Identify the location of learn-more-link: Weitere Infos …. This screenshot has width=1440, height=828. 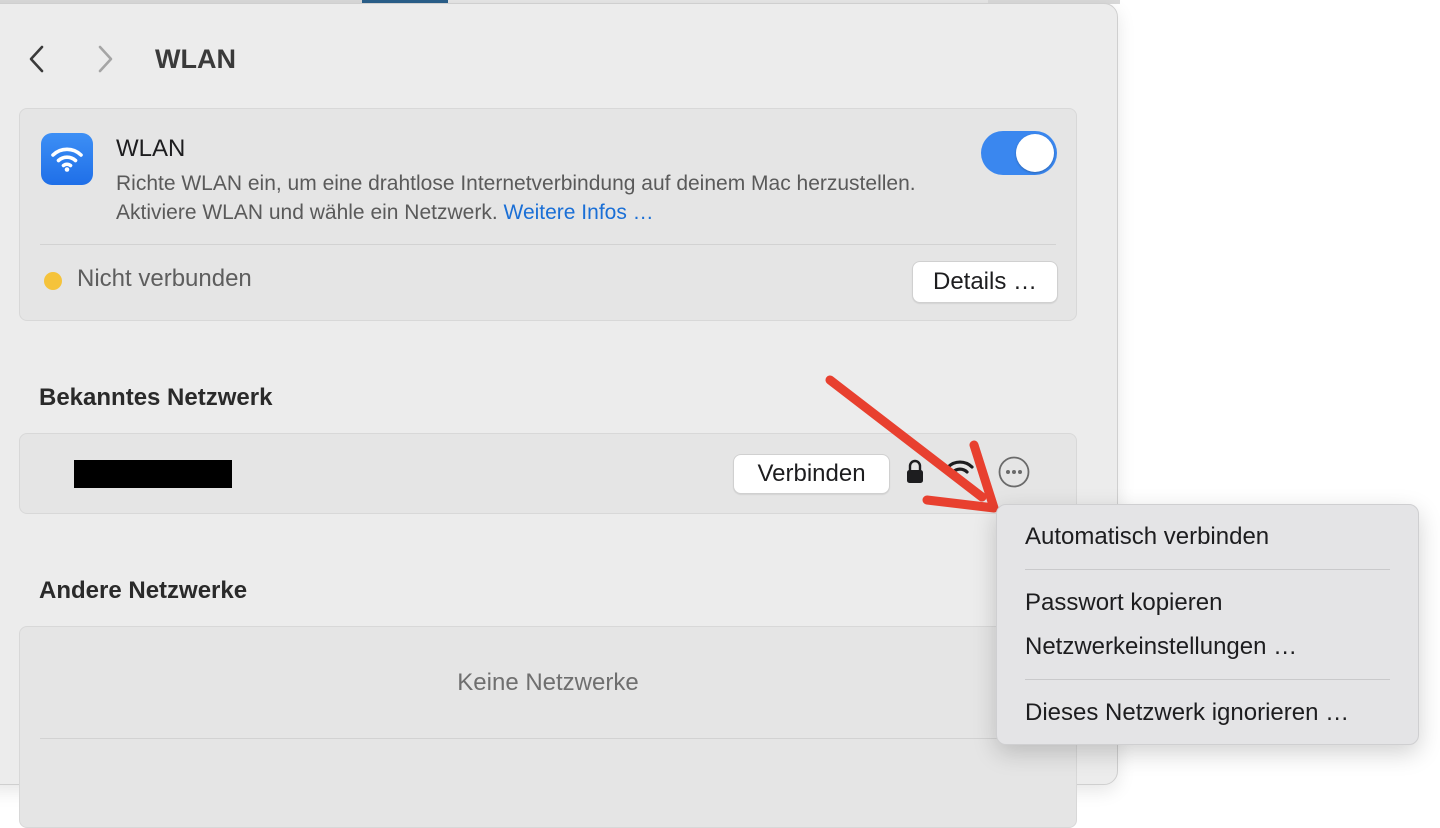
(579, 212).